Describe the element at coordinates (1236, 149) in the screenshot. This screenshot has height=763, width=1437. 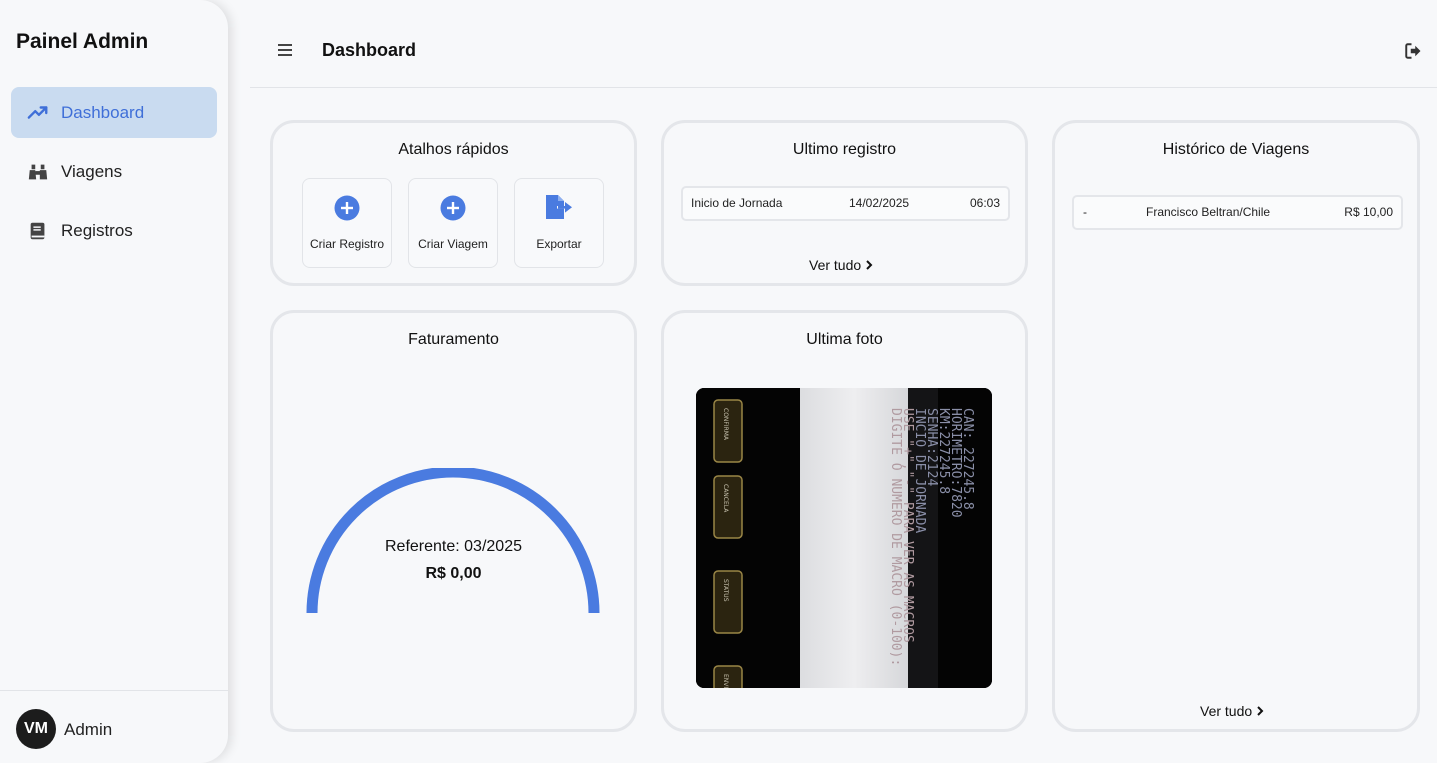
I see `card-title: Histórico de Viagens` at that location.